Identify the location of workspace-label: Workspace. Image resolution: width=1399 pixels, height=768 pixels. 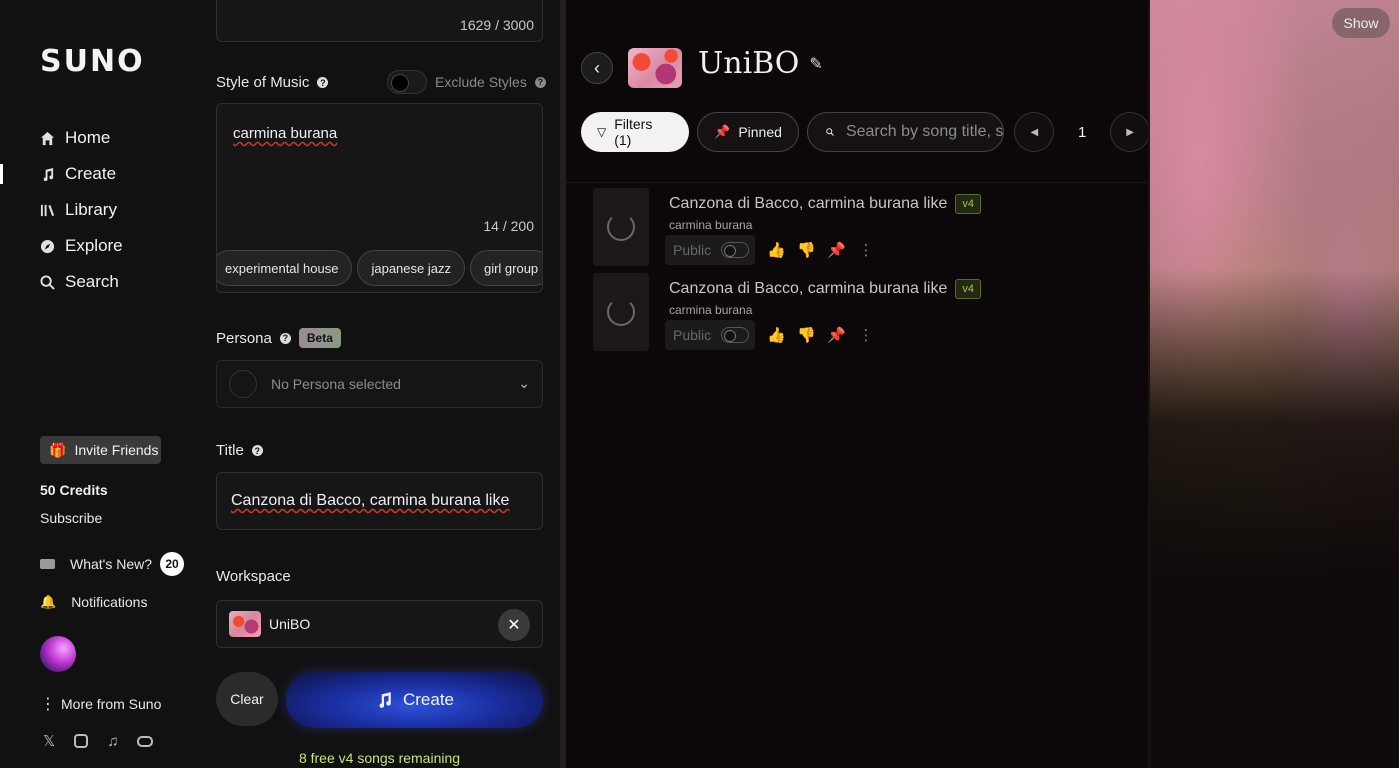
(253, 576).